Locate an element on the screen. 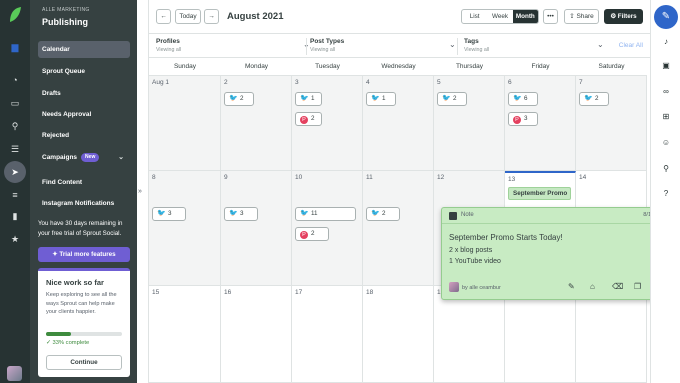  bars-icon: ≡ is located at coordinates (15, 195).